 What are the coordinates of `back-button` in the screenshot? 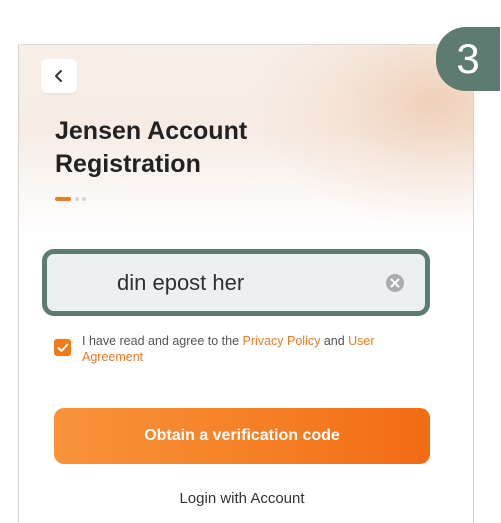 It's located at (59, 76).